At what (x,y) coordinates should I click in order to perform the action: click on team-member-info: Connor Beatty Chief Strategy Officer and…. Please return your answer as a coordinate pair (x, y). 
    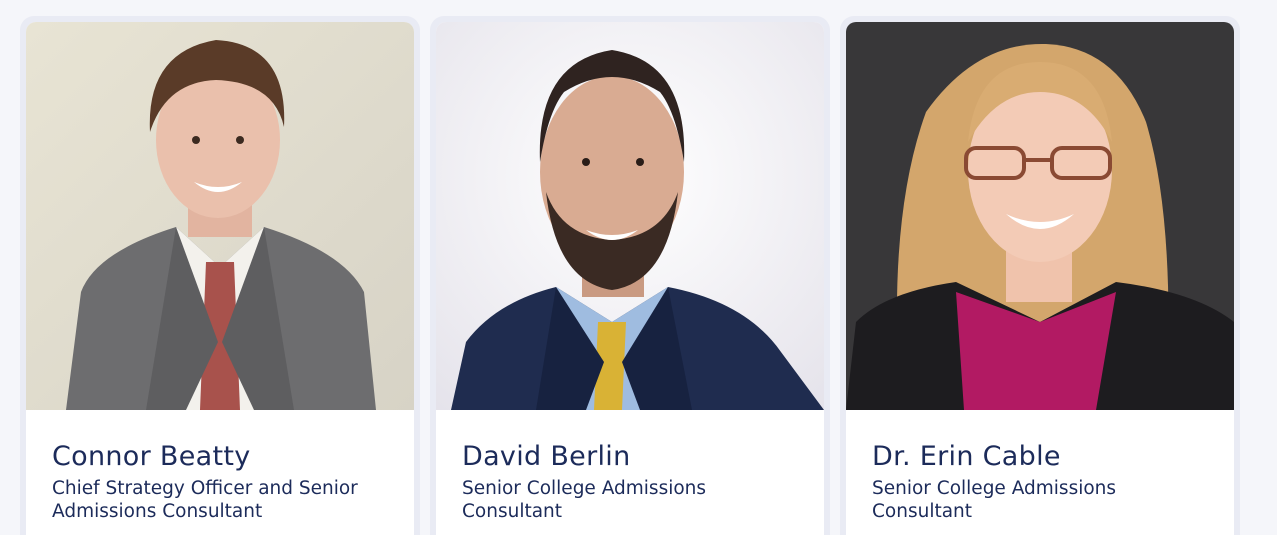
    Looking at the image, I should click on (220, 466).